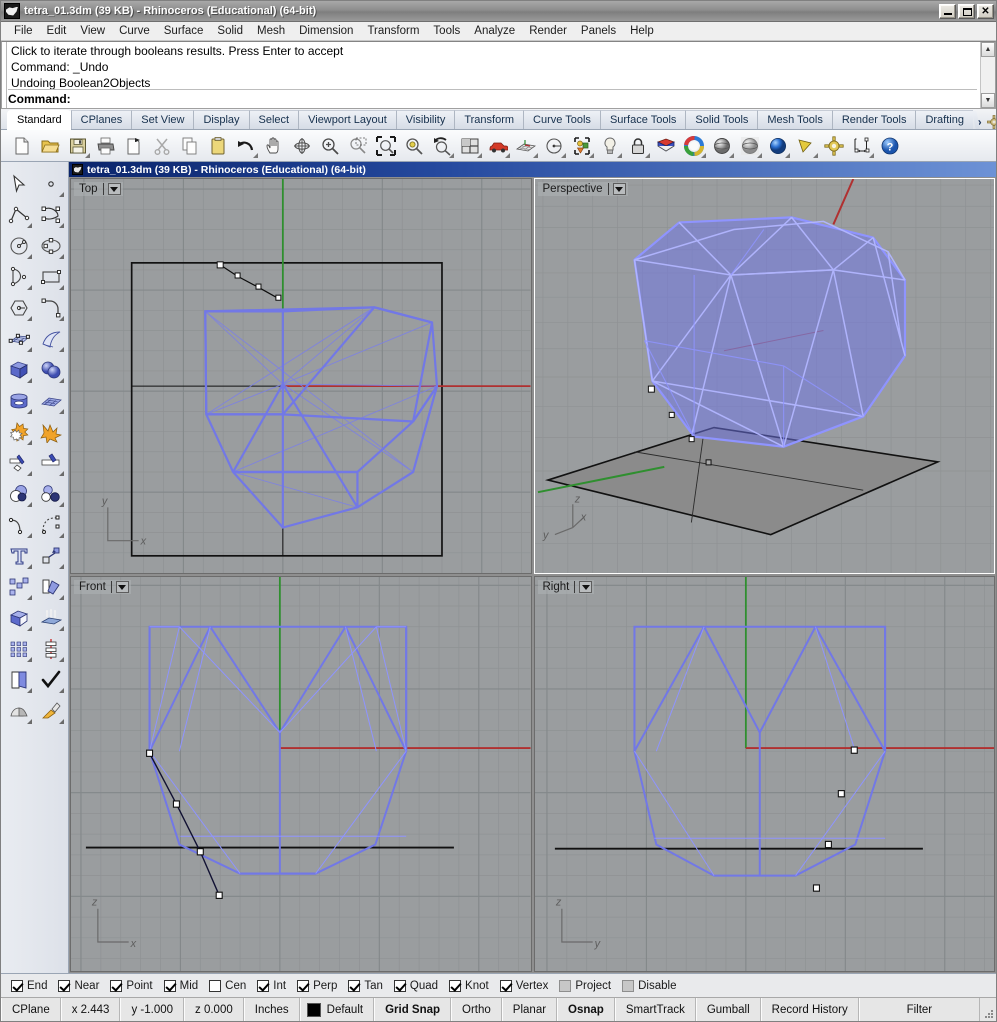  What do you see at coordinates (628, 985) in the screenshot?
I see `checkbox-disable` at bounding box center [628, 985].